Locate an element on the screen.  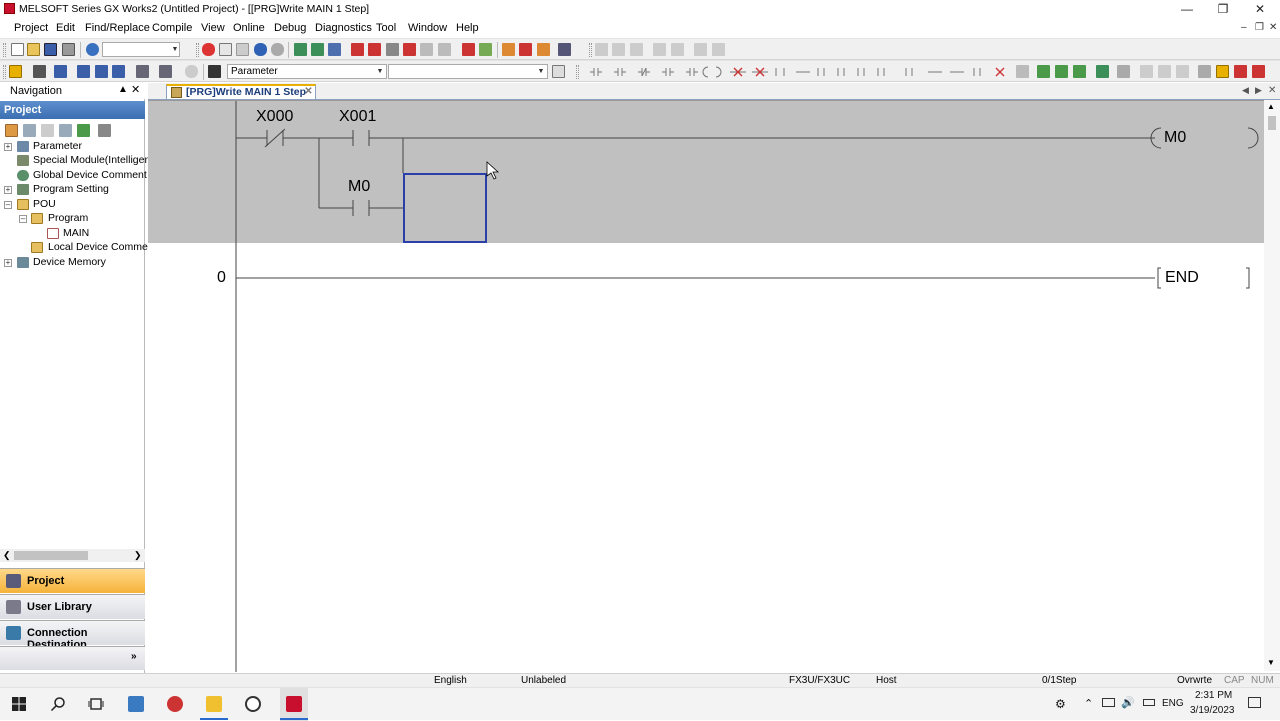
vertical-scrollbar: ▲ ▼ is located at coordinates (1272, 385).